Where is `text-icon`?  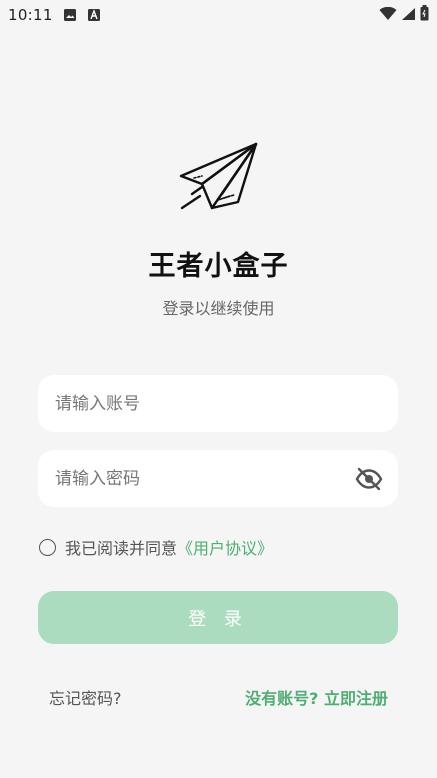
text-icon is located at coordinates (94, 15).